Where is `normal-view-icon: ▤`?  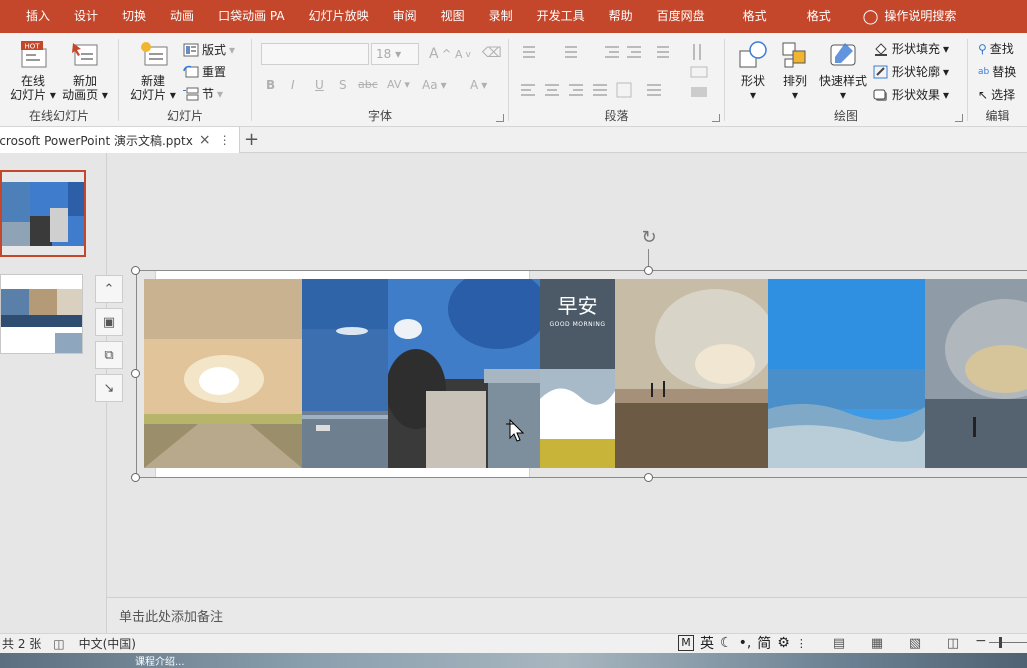 normal-view-icon: ▤ is located at coordinates (839, 643).